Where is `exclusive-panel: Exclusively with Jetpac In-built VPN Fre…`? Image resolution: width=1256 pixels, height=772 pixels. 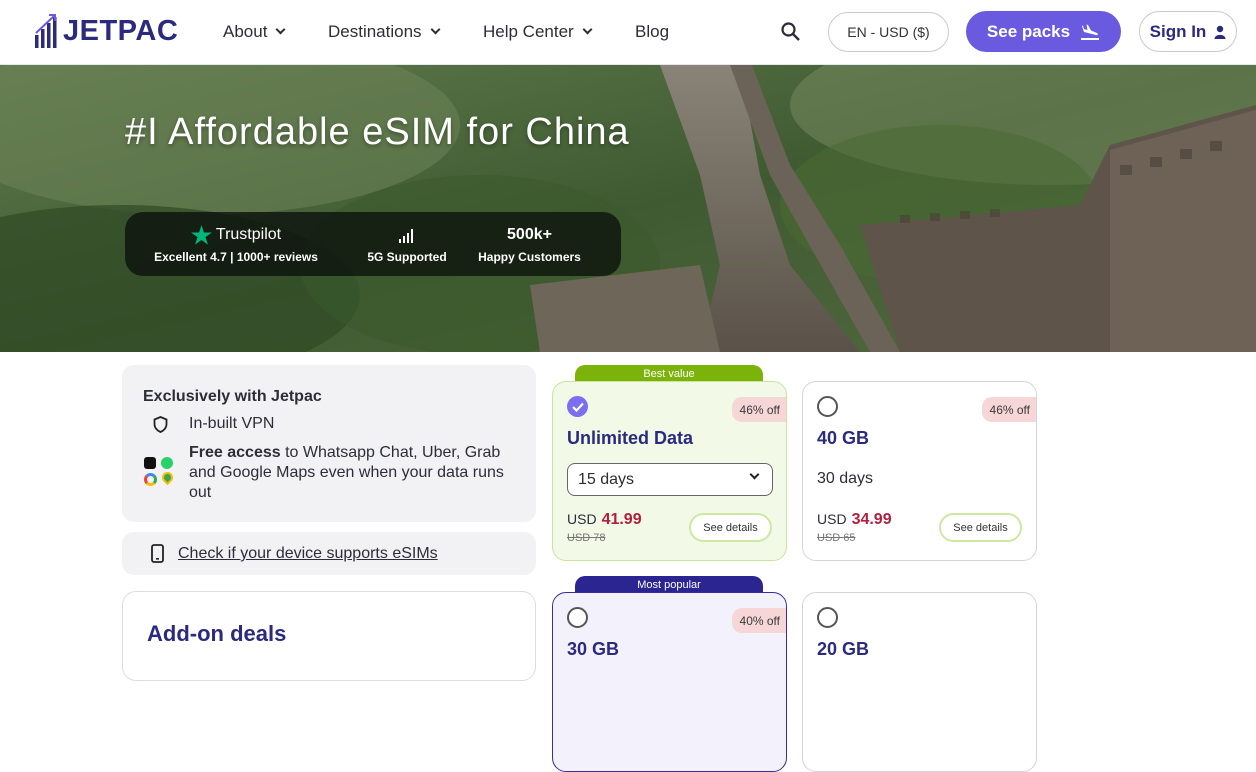
exclusive-panel: Exclusively with Jetpac In-built VPN Fre… is located at coordinates (329, 443).